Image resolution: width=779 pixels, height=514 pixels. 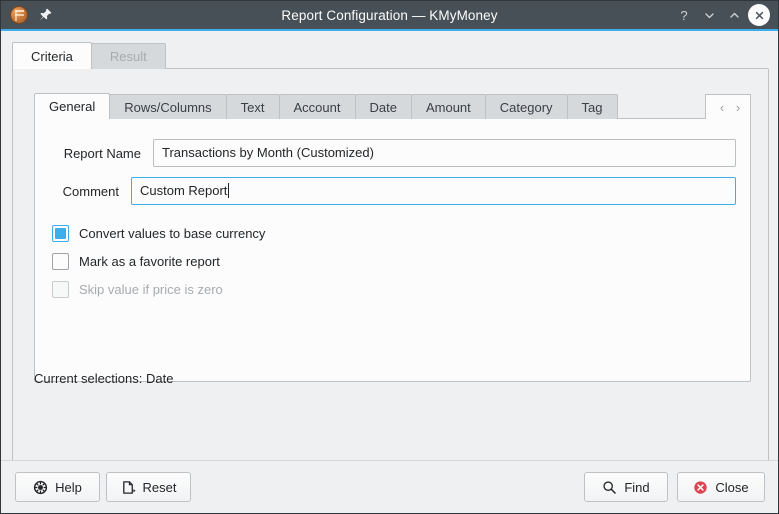 I want to click on window-titlebar: Report Configuration — KMyMoney ?, so click(x=389, y=16).